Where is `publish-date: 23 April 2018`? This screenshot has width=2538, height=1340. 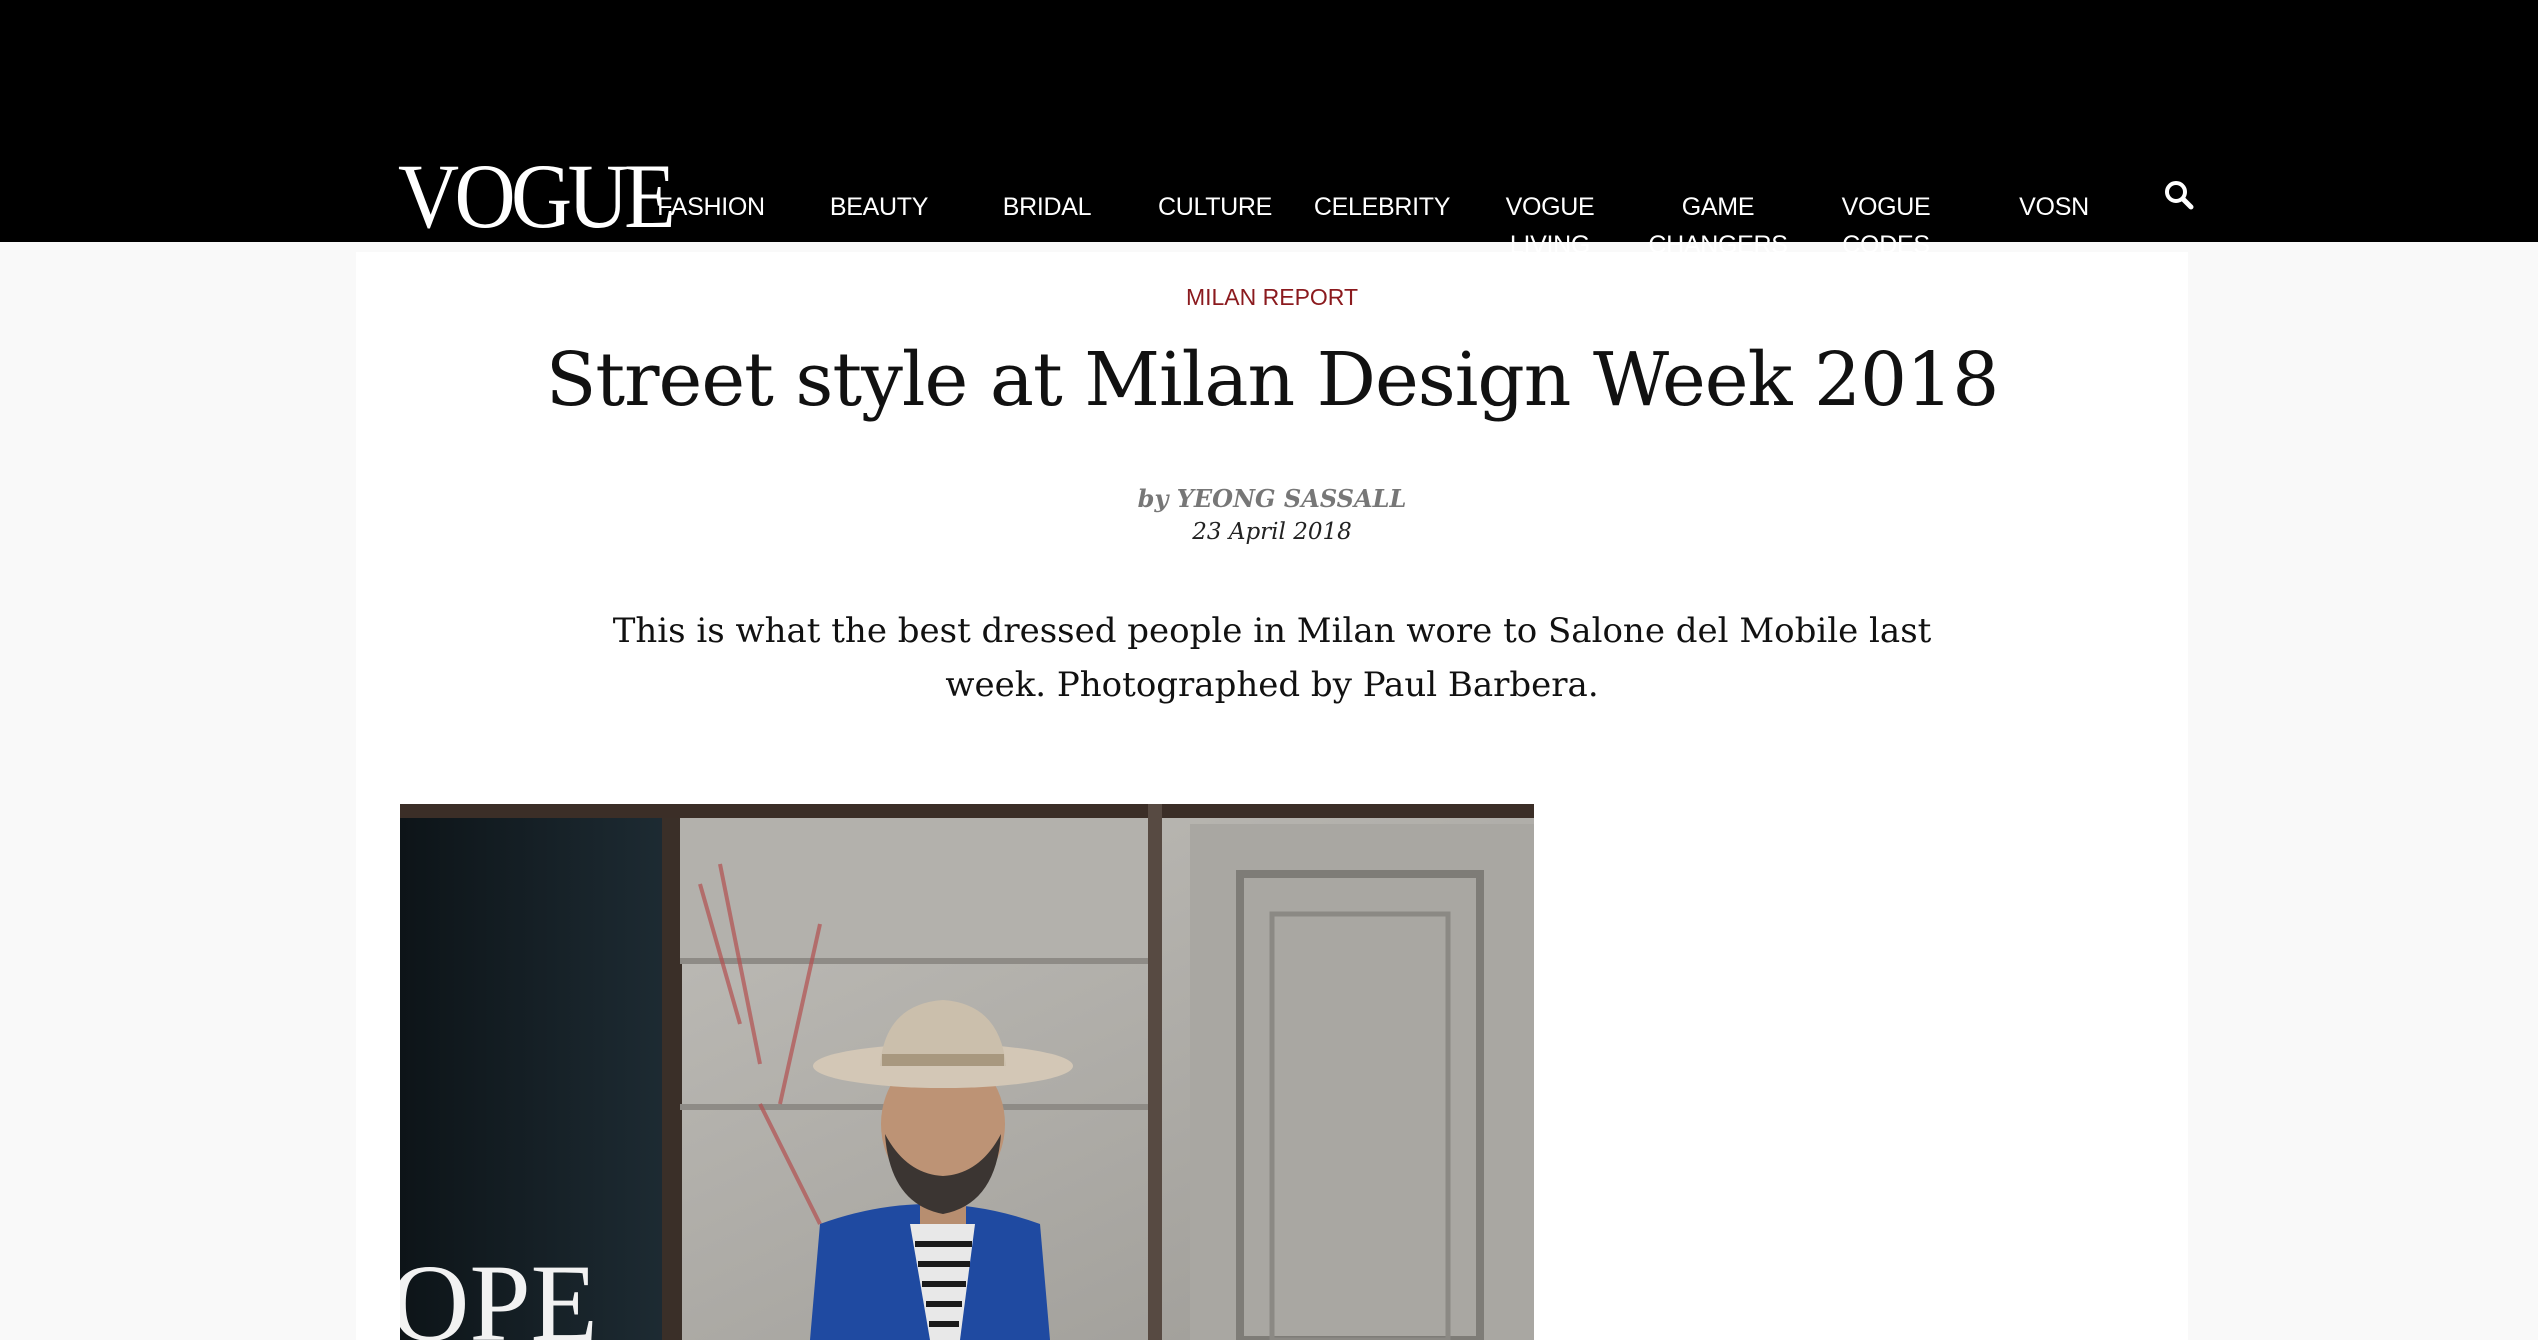
publish-date: 23 April 2018 is located at coordinates (1272, 532).